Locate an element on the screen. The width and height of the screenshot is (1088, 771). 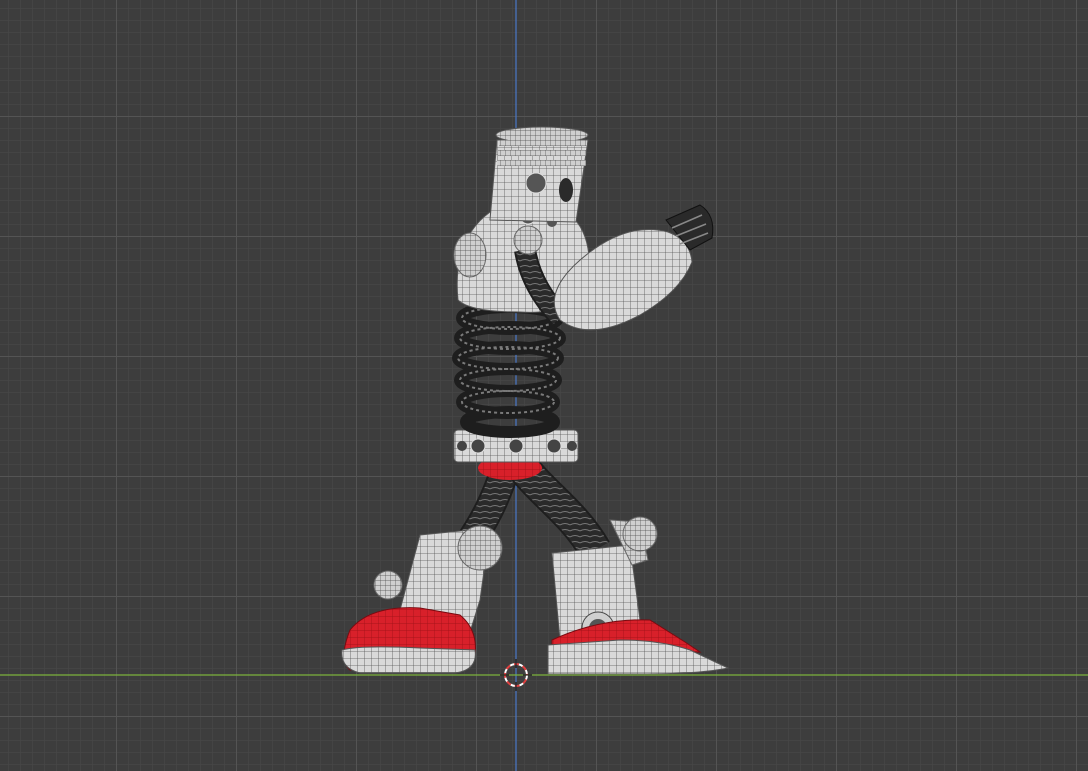
right-leg-coil is located at coordinates (560, 509).